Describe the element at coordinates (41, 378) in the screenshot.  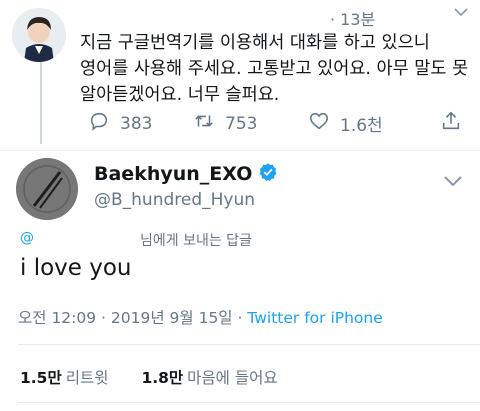
I see `retweet-count: 1.5만` at that location.